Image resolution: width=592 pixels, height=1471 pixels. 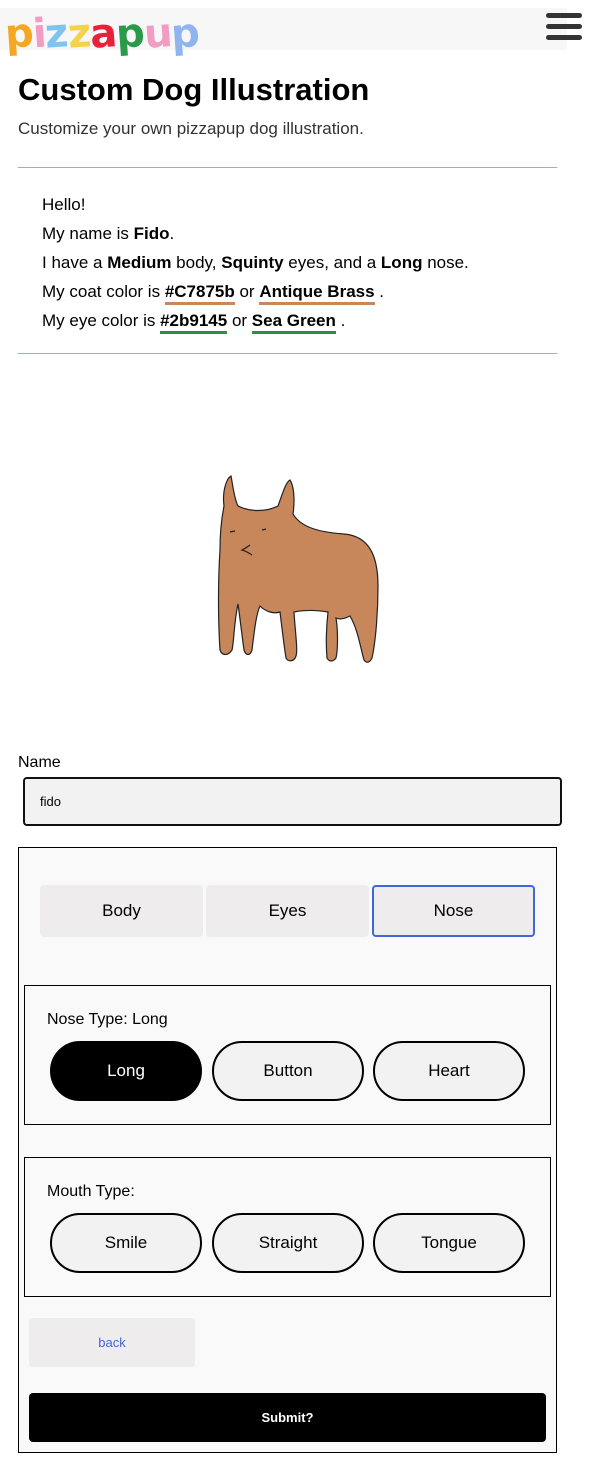 What do you see at coordinates (151, 233) in the screenshot?
I see `dog-name: Fido` at bounding box center [151, 233].